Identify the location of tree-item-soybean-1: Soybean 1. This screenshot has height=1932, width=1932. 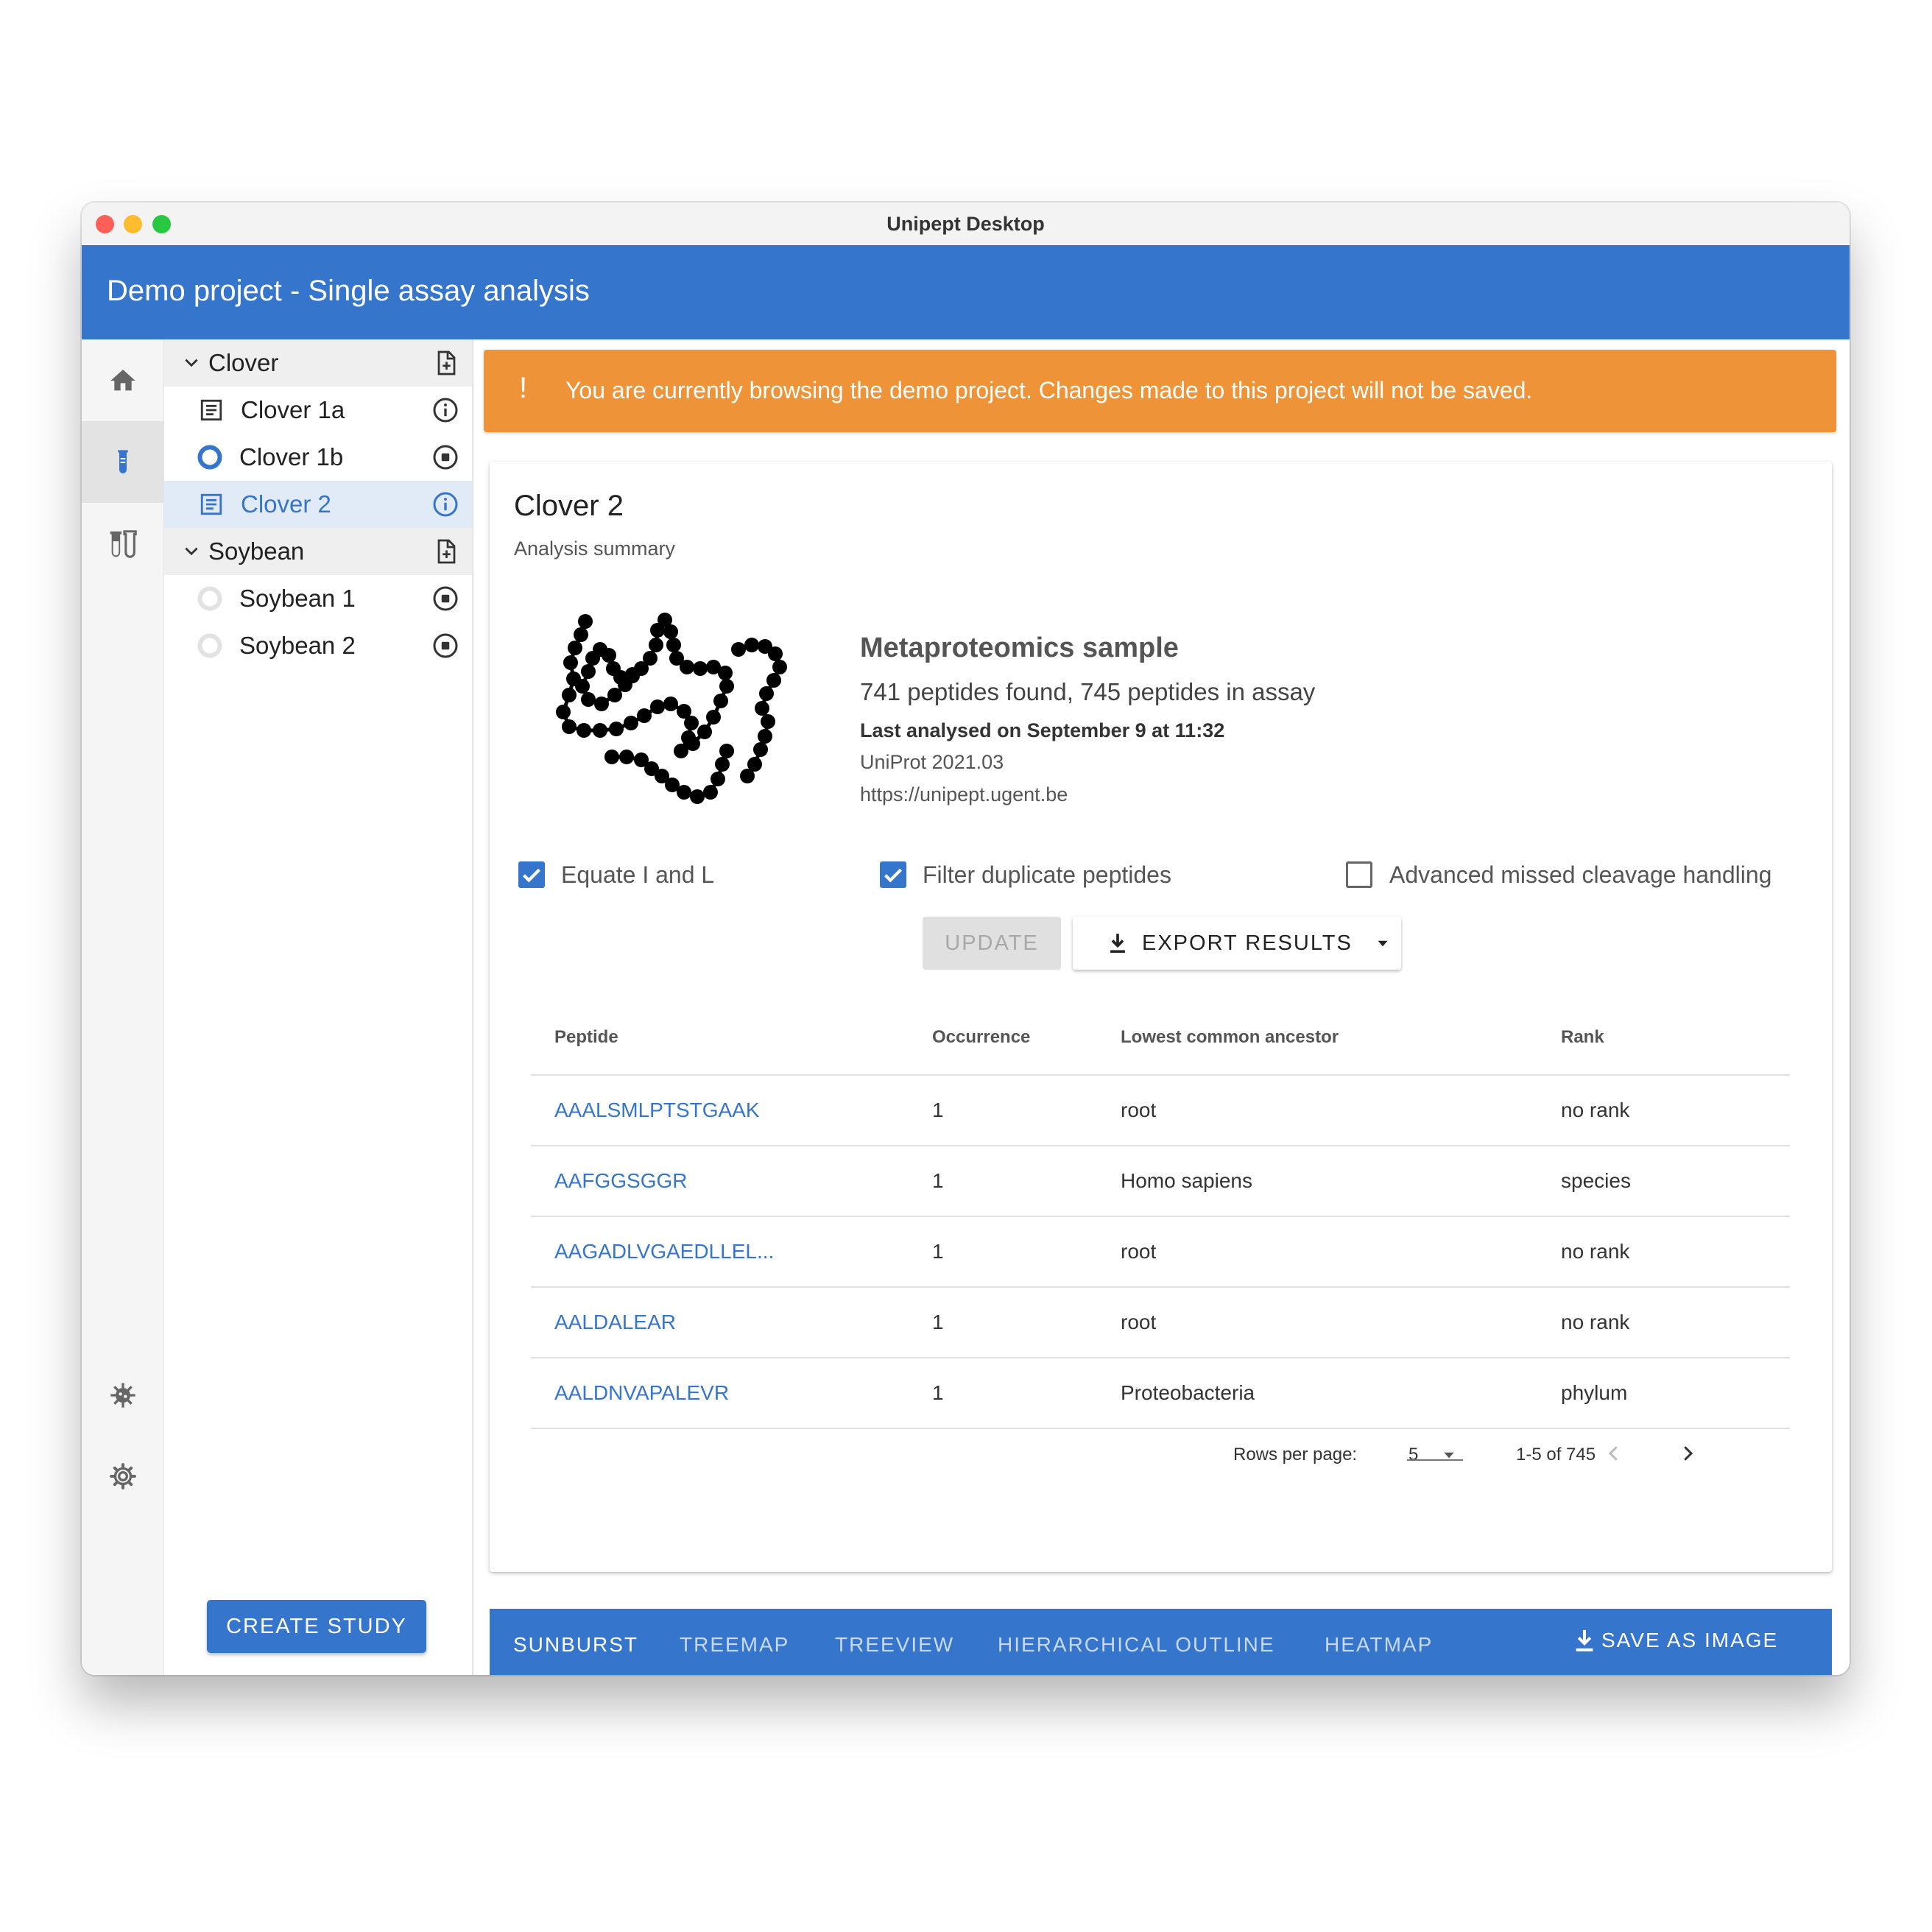
(318, 598).